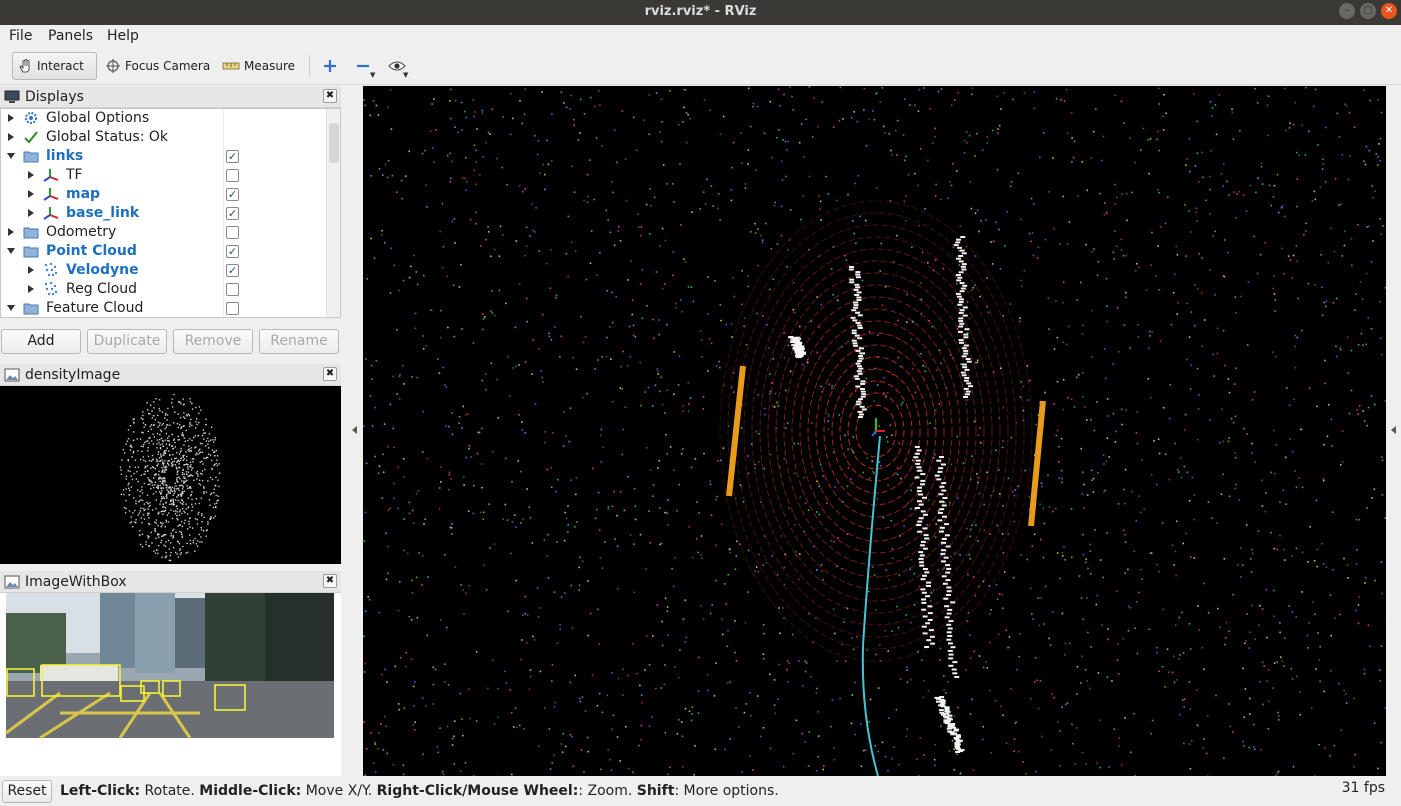 This screenshot has width=1401, height=806. What do you see at coordinates (123, 36) in the screenshot?
I see `menu-help: Help` at bounding box center [123, 36].